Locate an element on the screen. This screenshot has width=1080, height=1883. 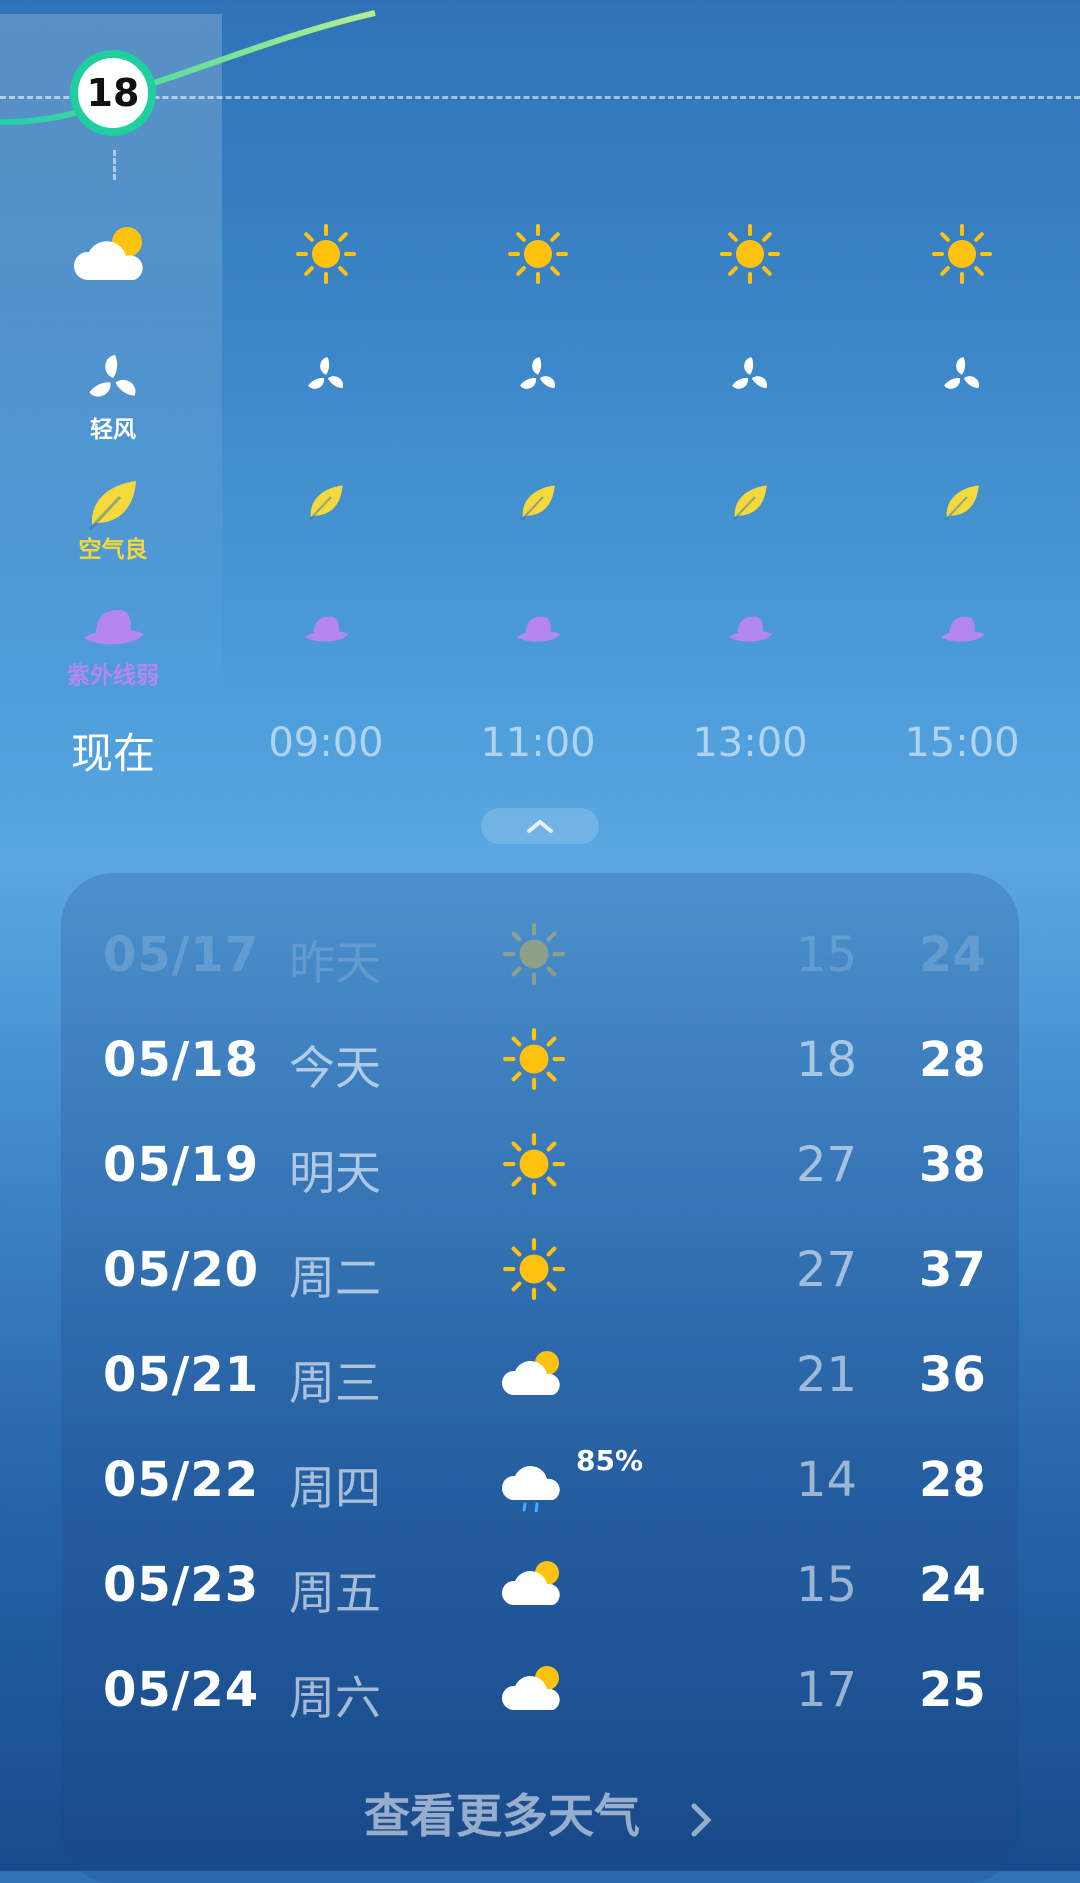
more-weather-link: 查看更多天气 is located at coordinates (540, 1813).